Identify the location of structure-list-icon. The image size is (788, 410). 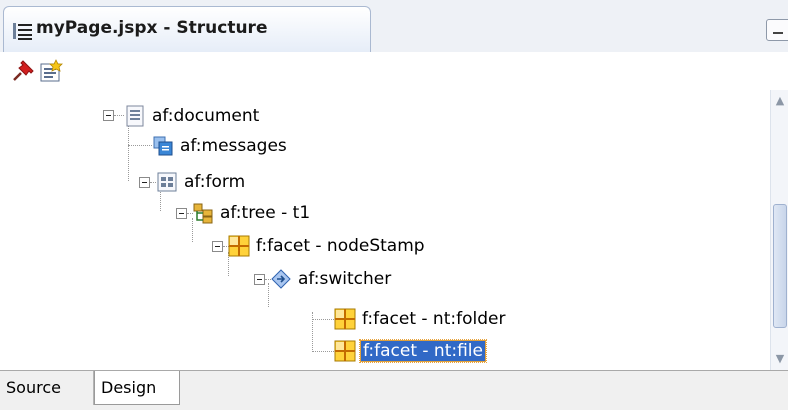
(23, 31).